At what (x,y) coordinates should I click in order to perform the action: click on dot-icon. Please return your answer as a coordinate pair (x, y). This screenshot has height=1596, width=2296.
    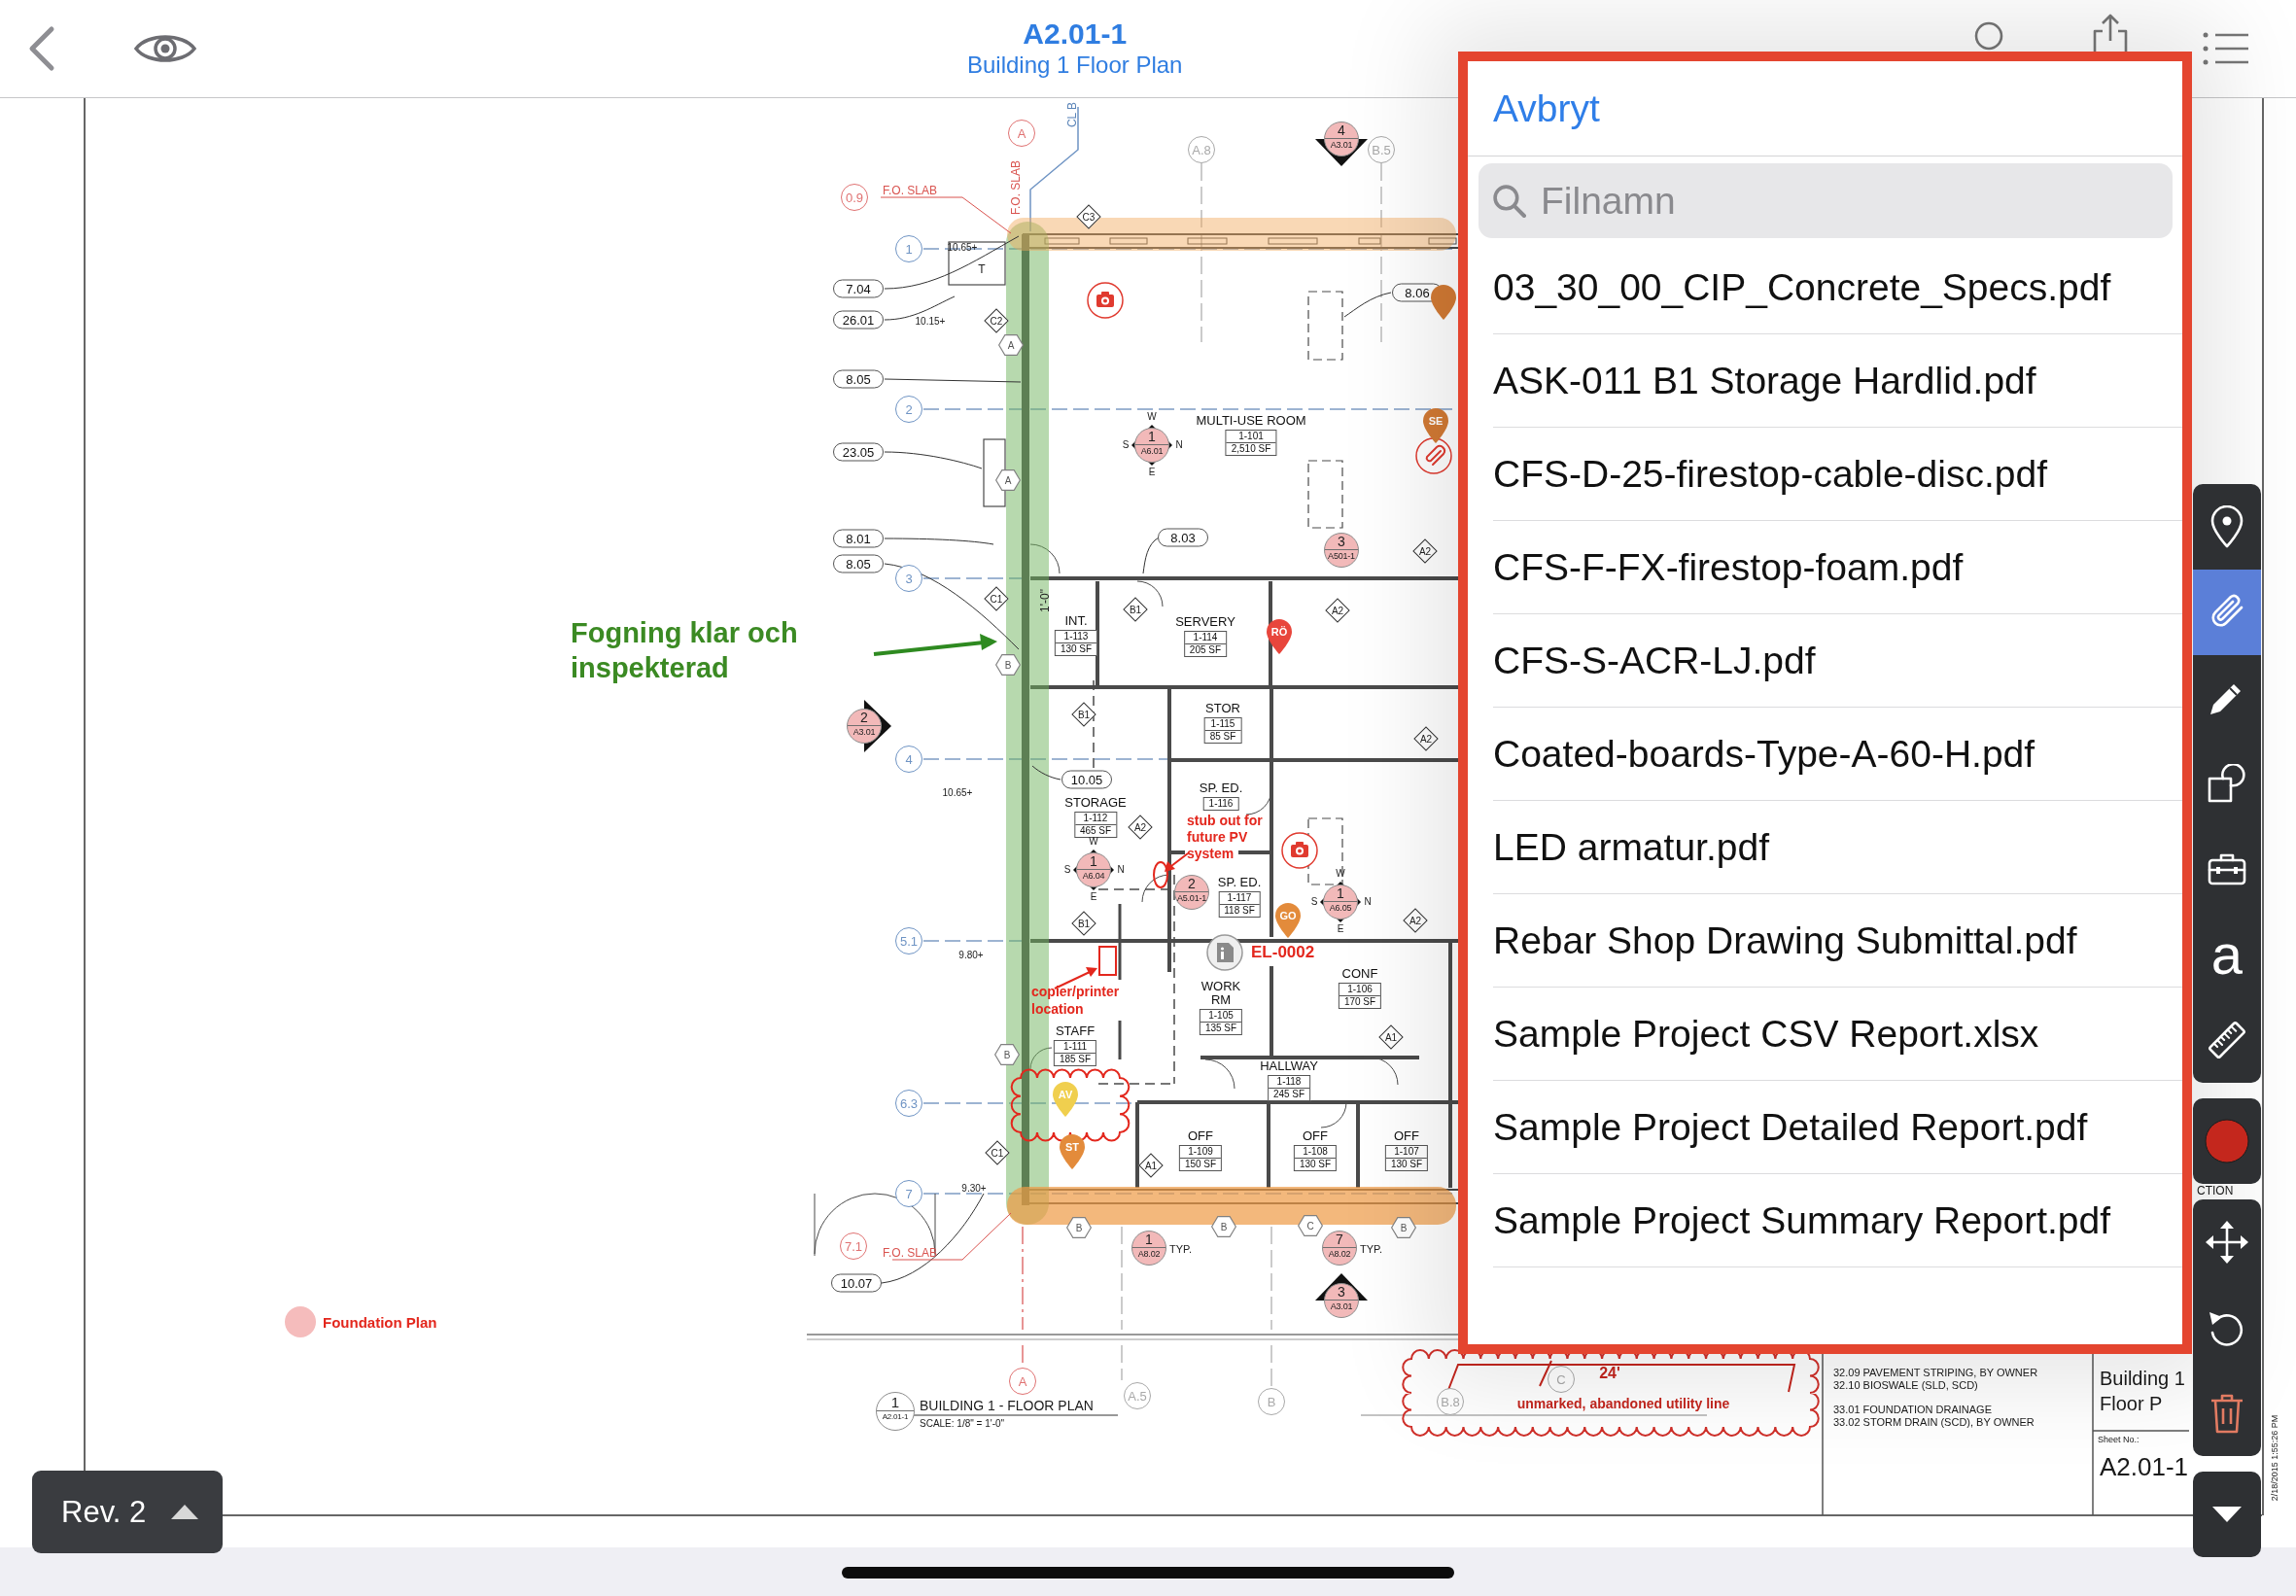
    Looking at the image, I should click on (300, 1321).